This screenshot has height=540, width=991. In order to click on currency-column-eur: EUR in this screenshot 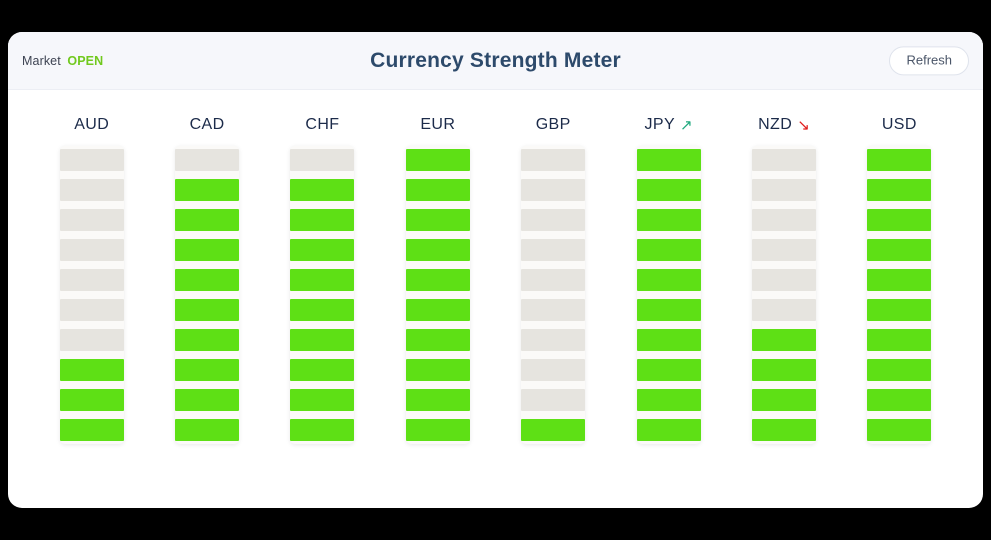, I will do `click(437, 277)`.